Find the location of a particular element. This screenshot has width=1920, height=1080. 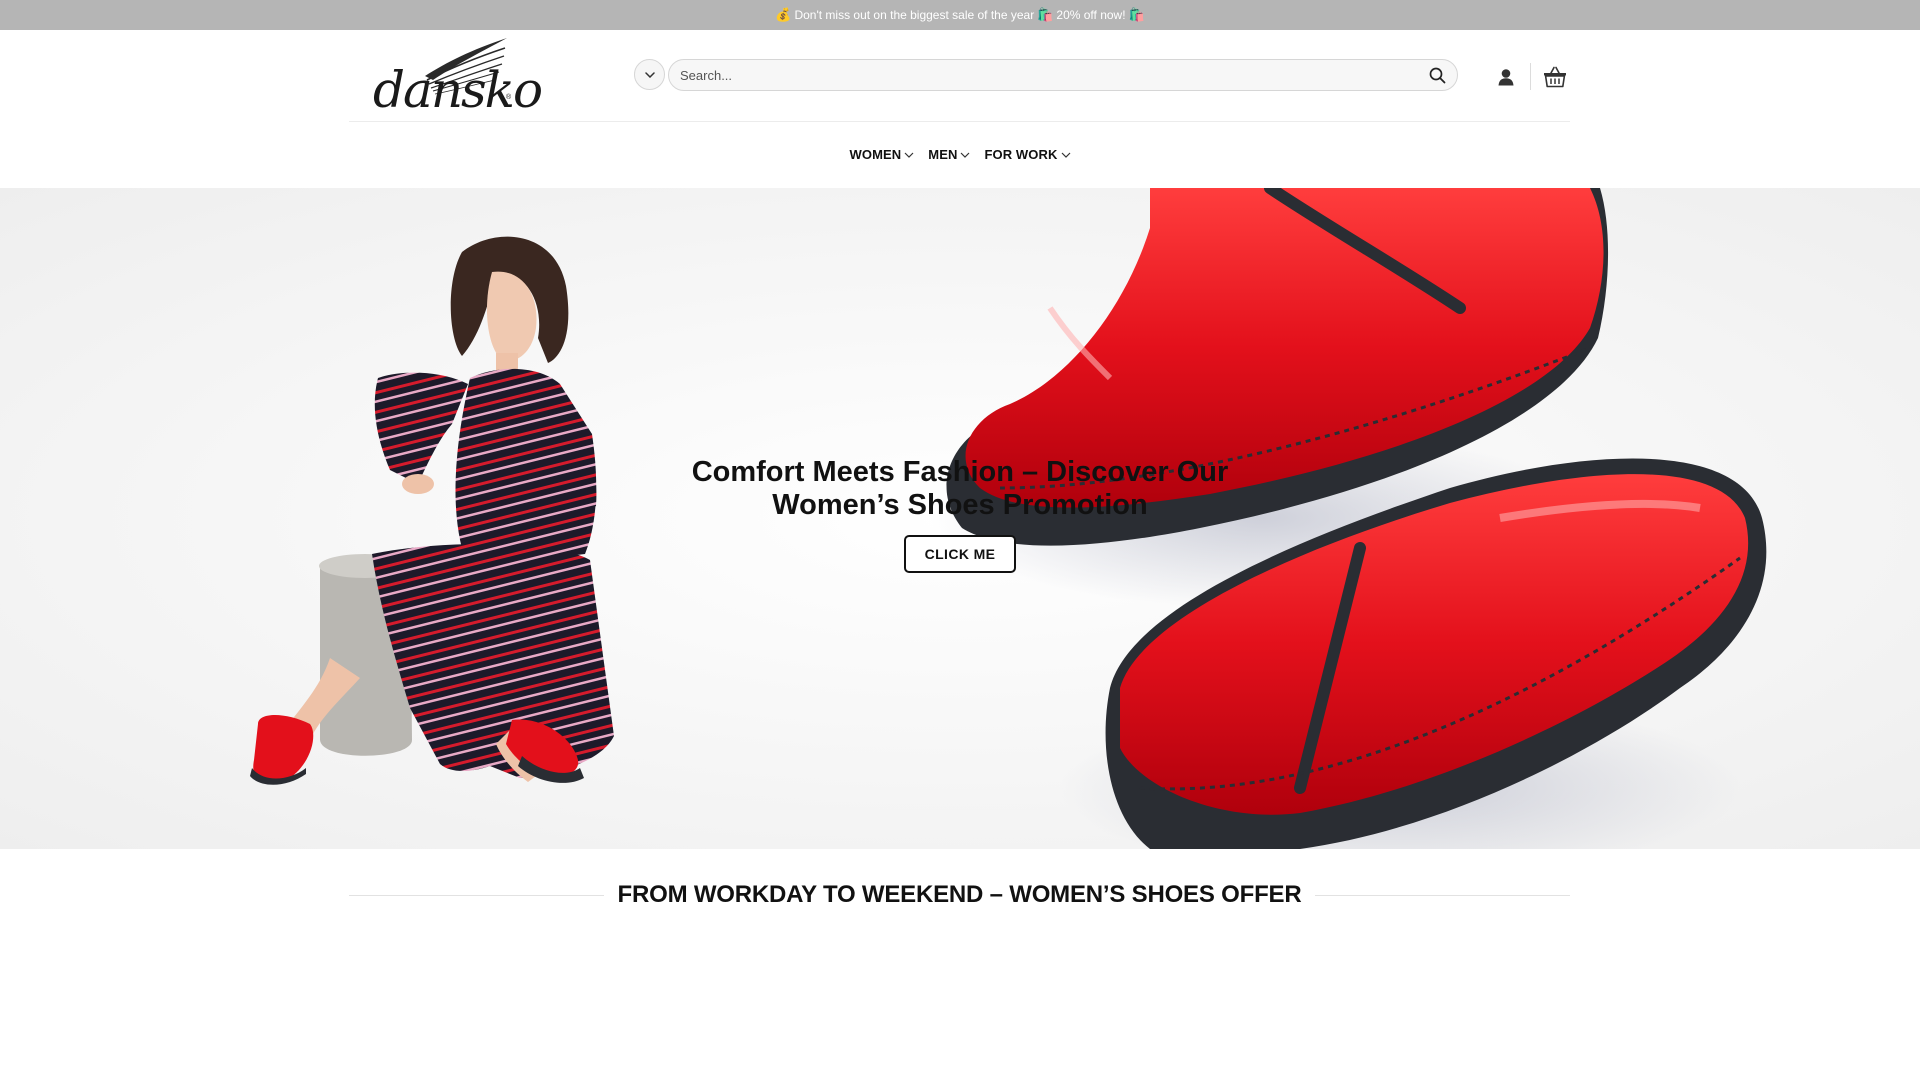

click-me-button: CLICK ME is located at coordinates (960, 554).